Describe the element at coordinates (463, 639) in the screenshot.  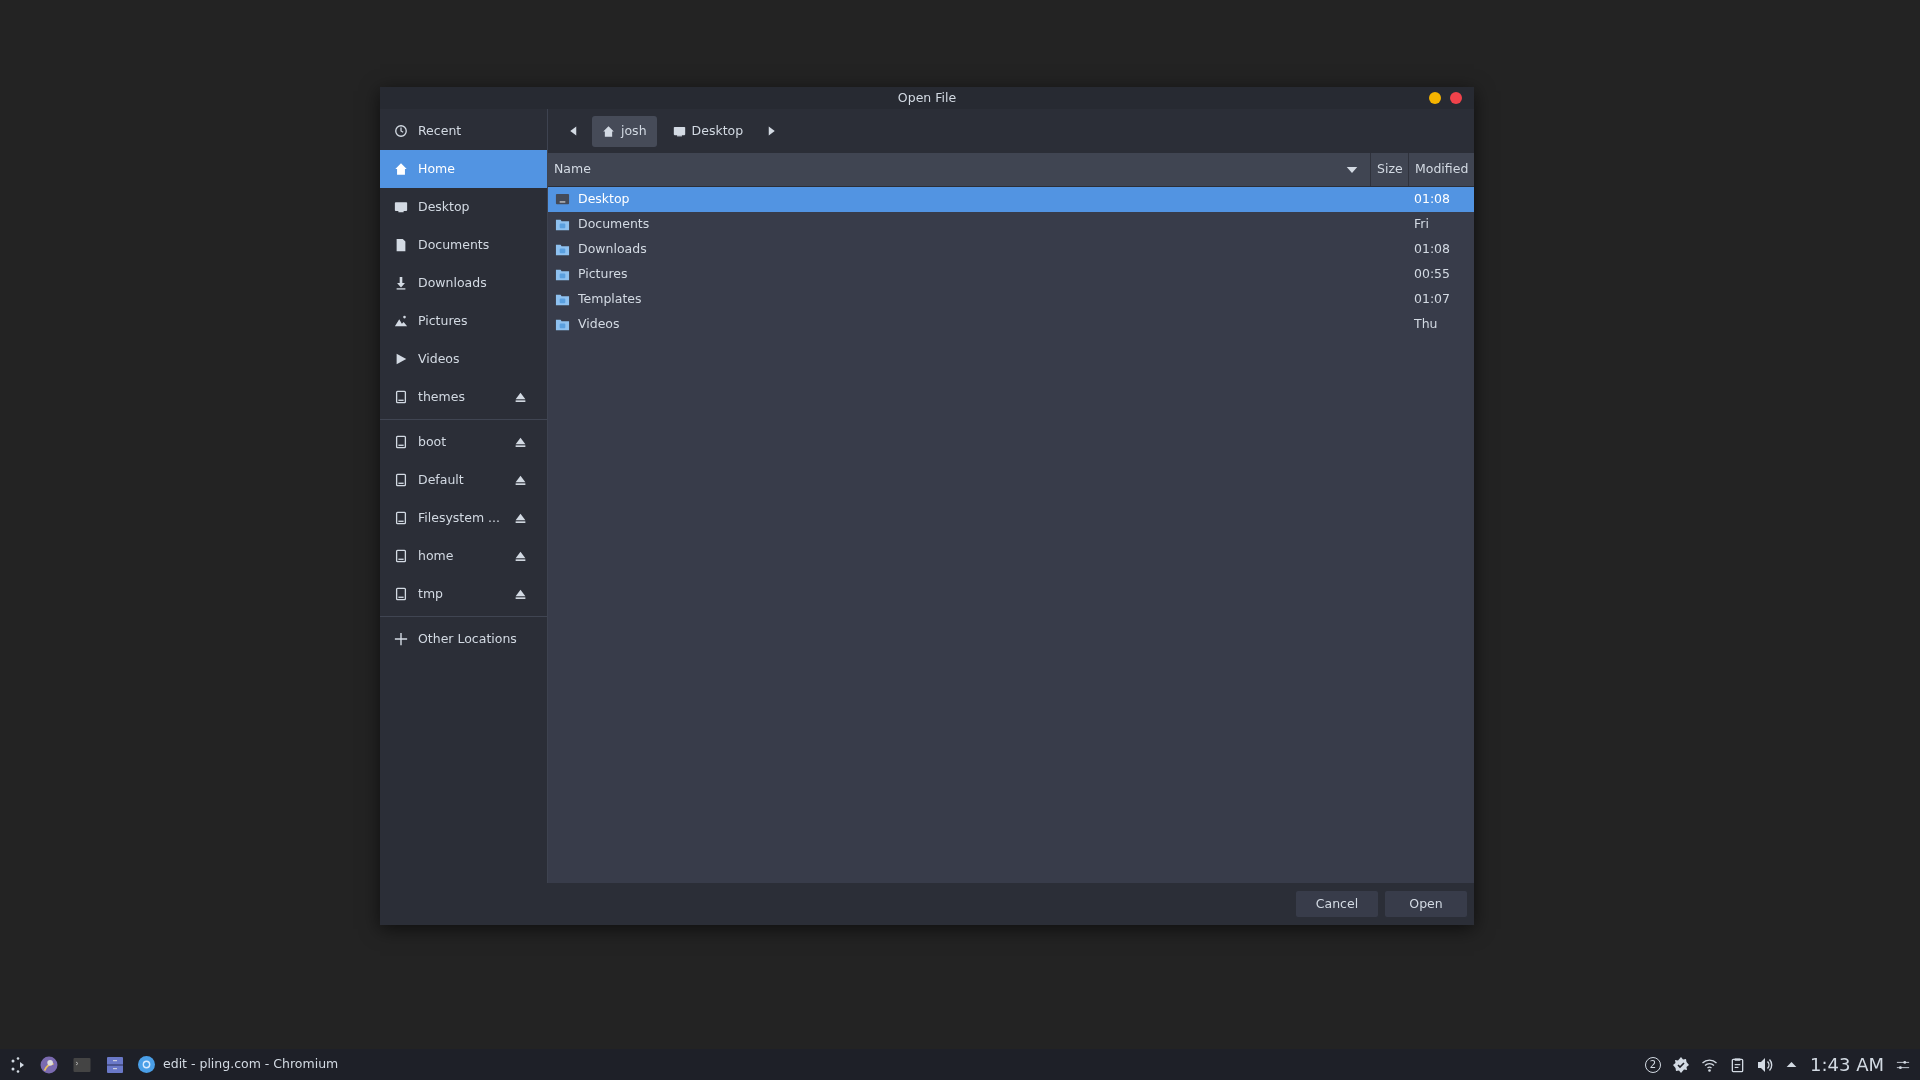
I see `sidebar-item: Other Locations` at that location.